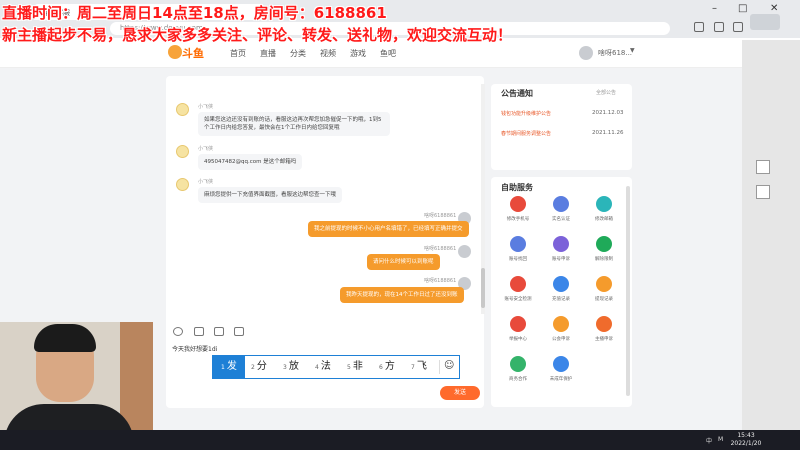  What do you see at coordinates (586, 53) in the screenshot?
I see `avatar` at bounding box center [586, 53].